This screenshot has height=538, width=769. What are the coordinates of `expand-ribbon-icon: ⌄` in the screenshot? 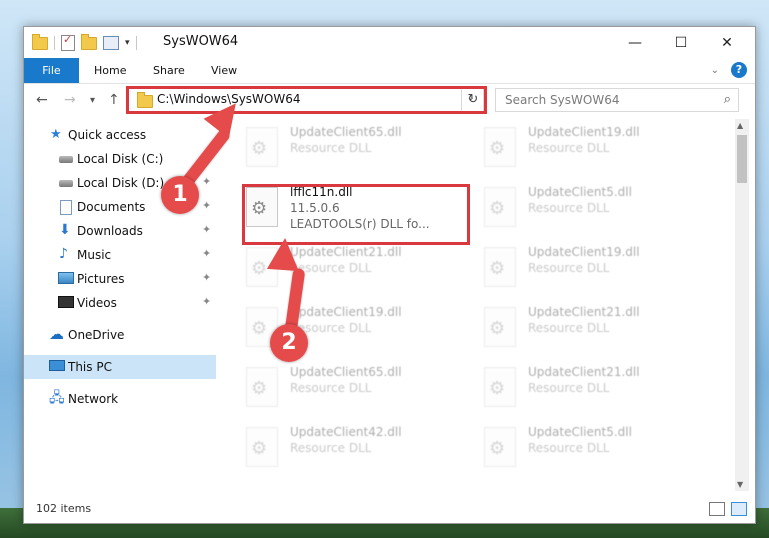 It's located at (715, 70).